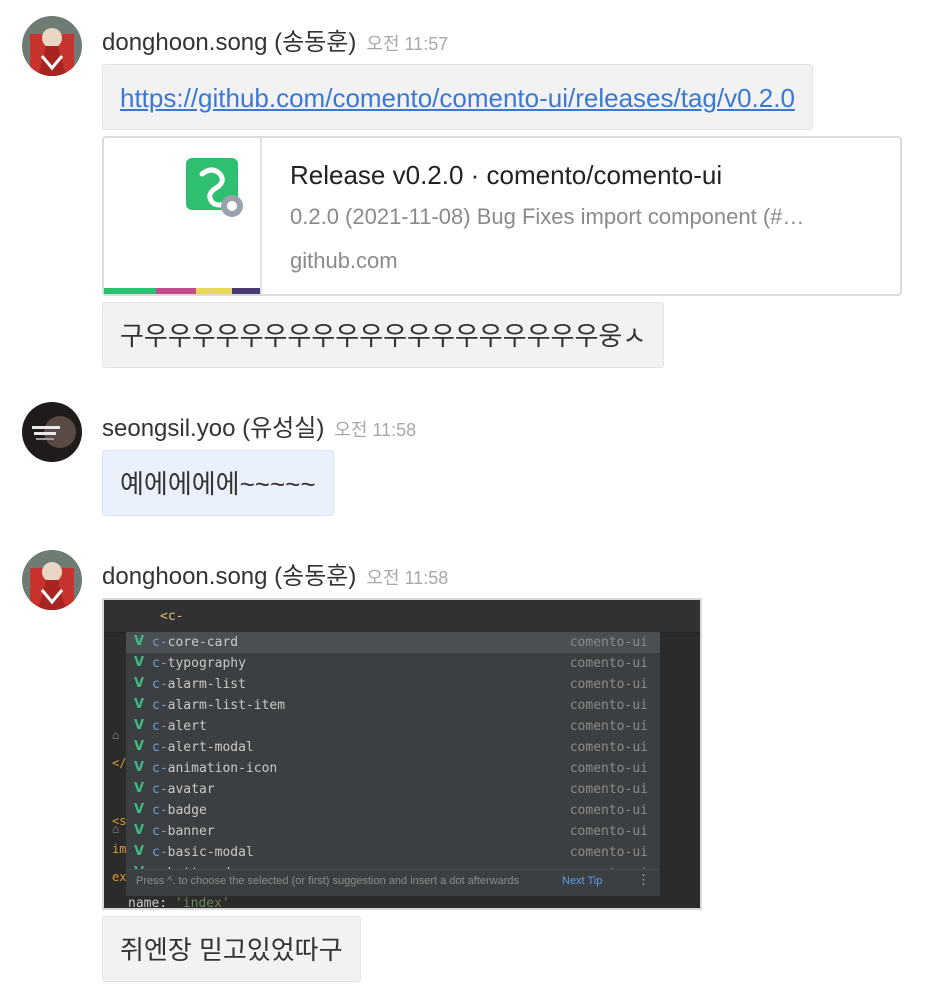 The image size is (934, 1002). I want to click on message-header: donghoon.song (송동훈) 오전 11:58, so click(275, 573).